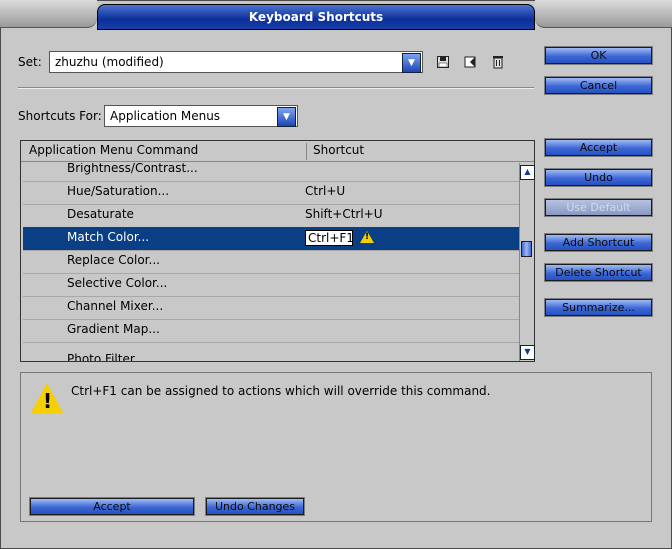 The height and width of the screenshot is (549, 672). Describe the element at coordinates (470, 63) in the screenshot. I see `new-set-icon` at that location.